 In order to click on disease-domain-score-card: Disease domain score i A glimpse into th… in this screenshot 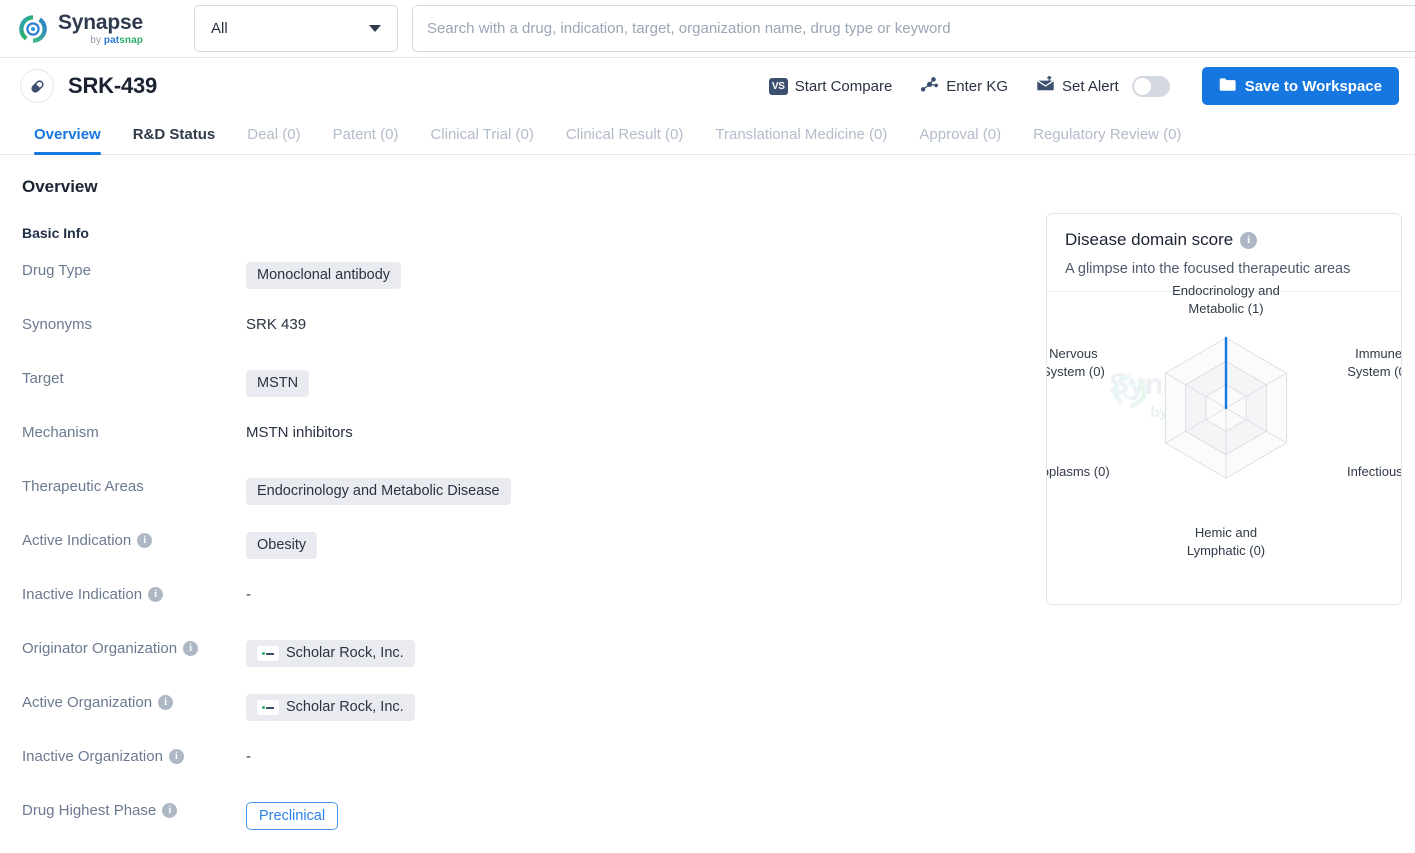, I will do `click(1224, 409)`.